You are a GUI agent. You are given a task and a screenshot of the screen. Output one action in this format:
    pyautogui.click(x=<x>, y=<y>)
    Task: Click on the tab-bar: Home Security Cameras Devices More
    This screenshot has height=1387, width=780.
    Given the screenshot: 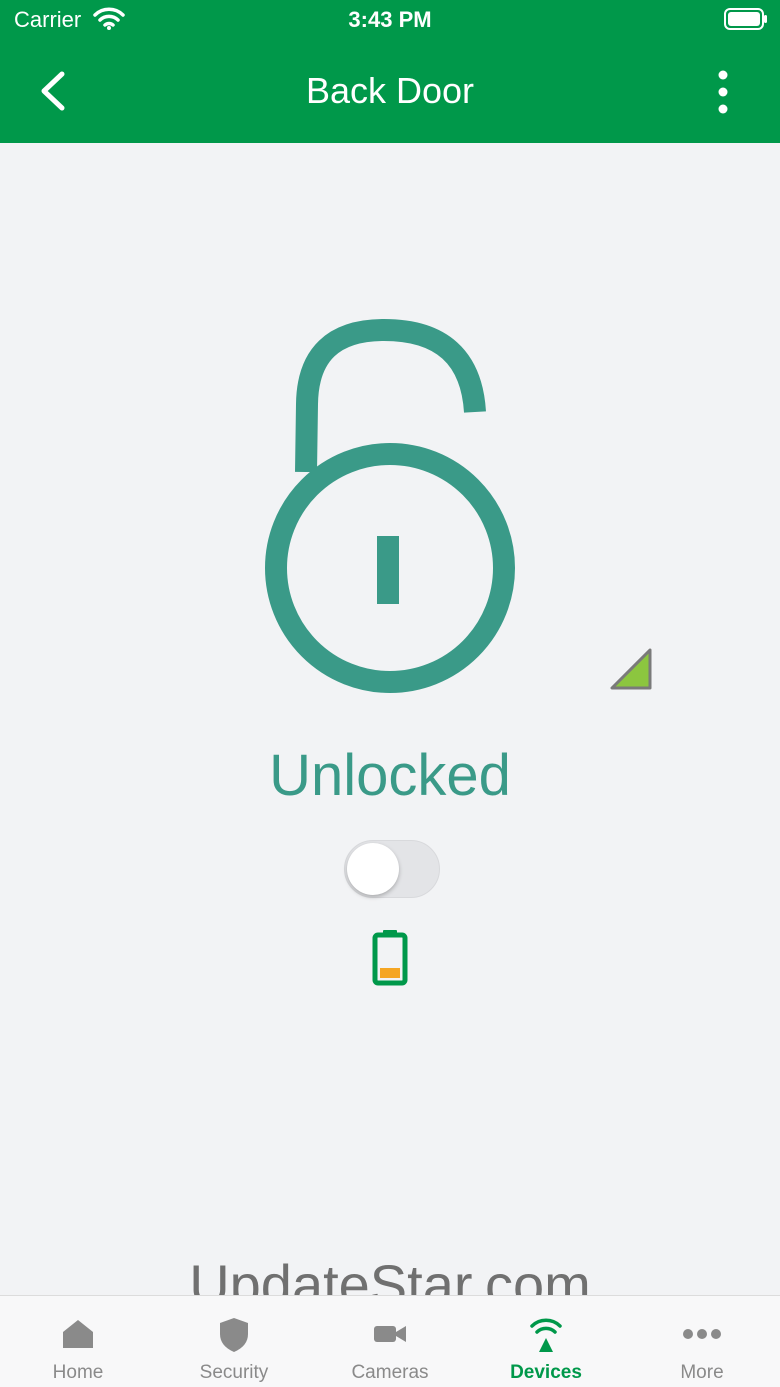 What is the action you would take?
    pyautogui.click(x=390, y=1341)
    